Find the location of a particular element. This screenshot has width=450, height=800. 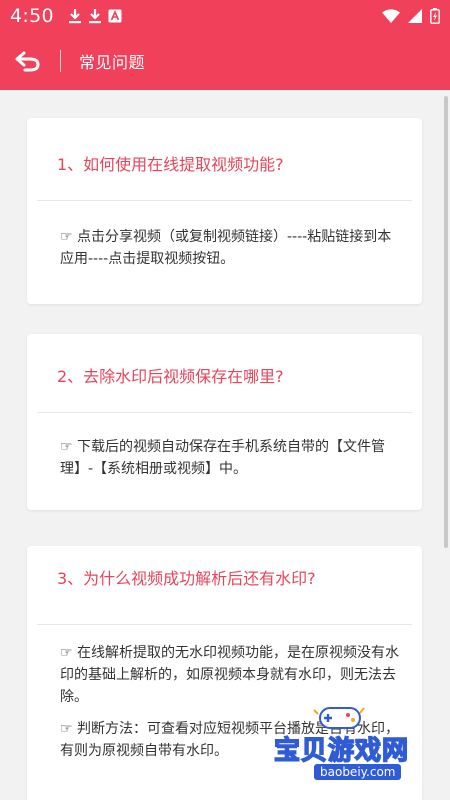

gamepad-icon is located at coordinates (339, 718).